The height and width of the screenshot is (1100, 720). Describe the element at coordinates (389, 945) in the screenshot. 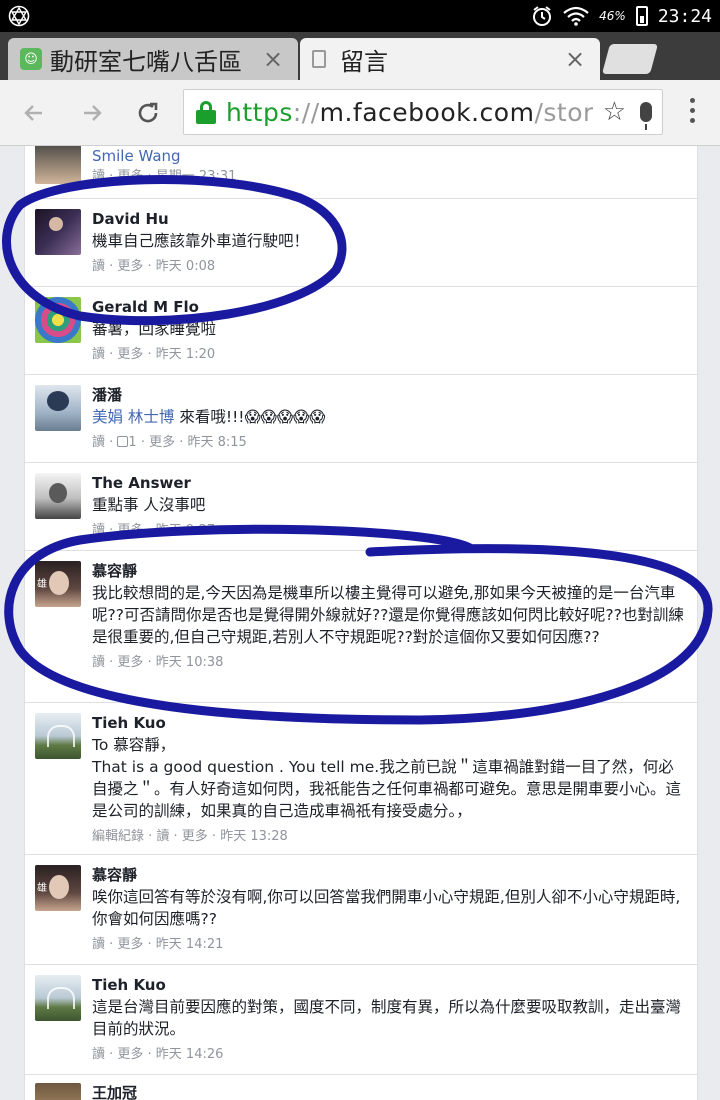

I see `comment-meta: 讀 · 更多 · 昨天 14:21` at that location.